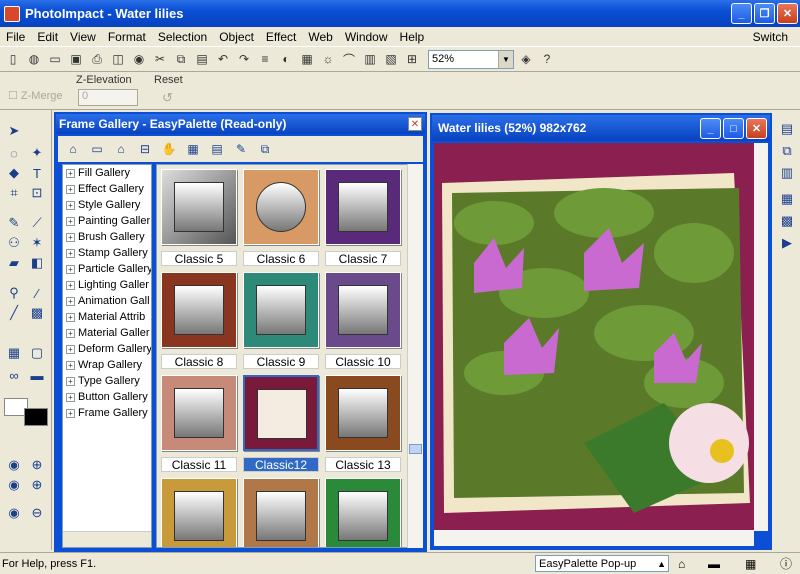 The height and width of the screenshot is (574, 800). Describe the element at coordinates (107, 269) in the screenshot. I see `tree-item: + Particle Gallery` at that location.